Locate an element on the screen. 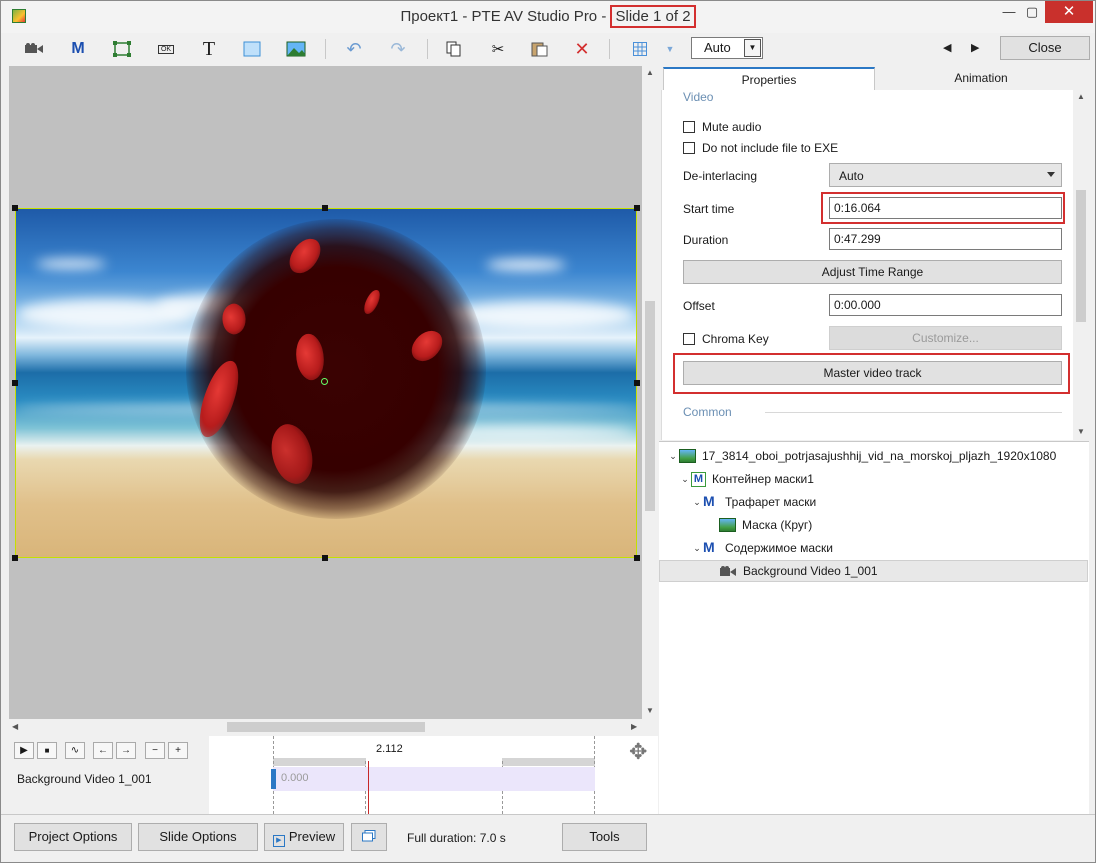 This screenshot has width=1096, height=863. center-point-handle is located at coordinates (324, 381).